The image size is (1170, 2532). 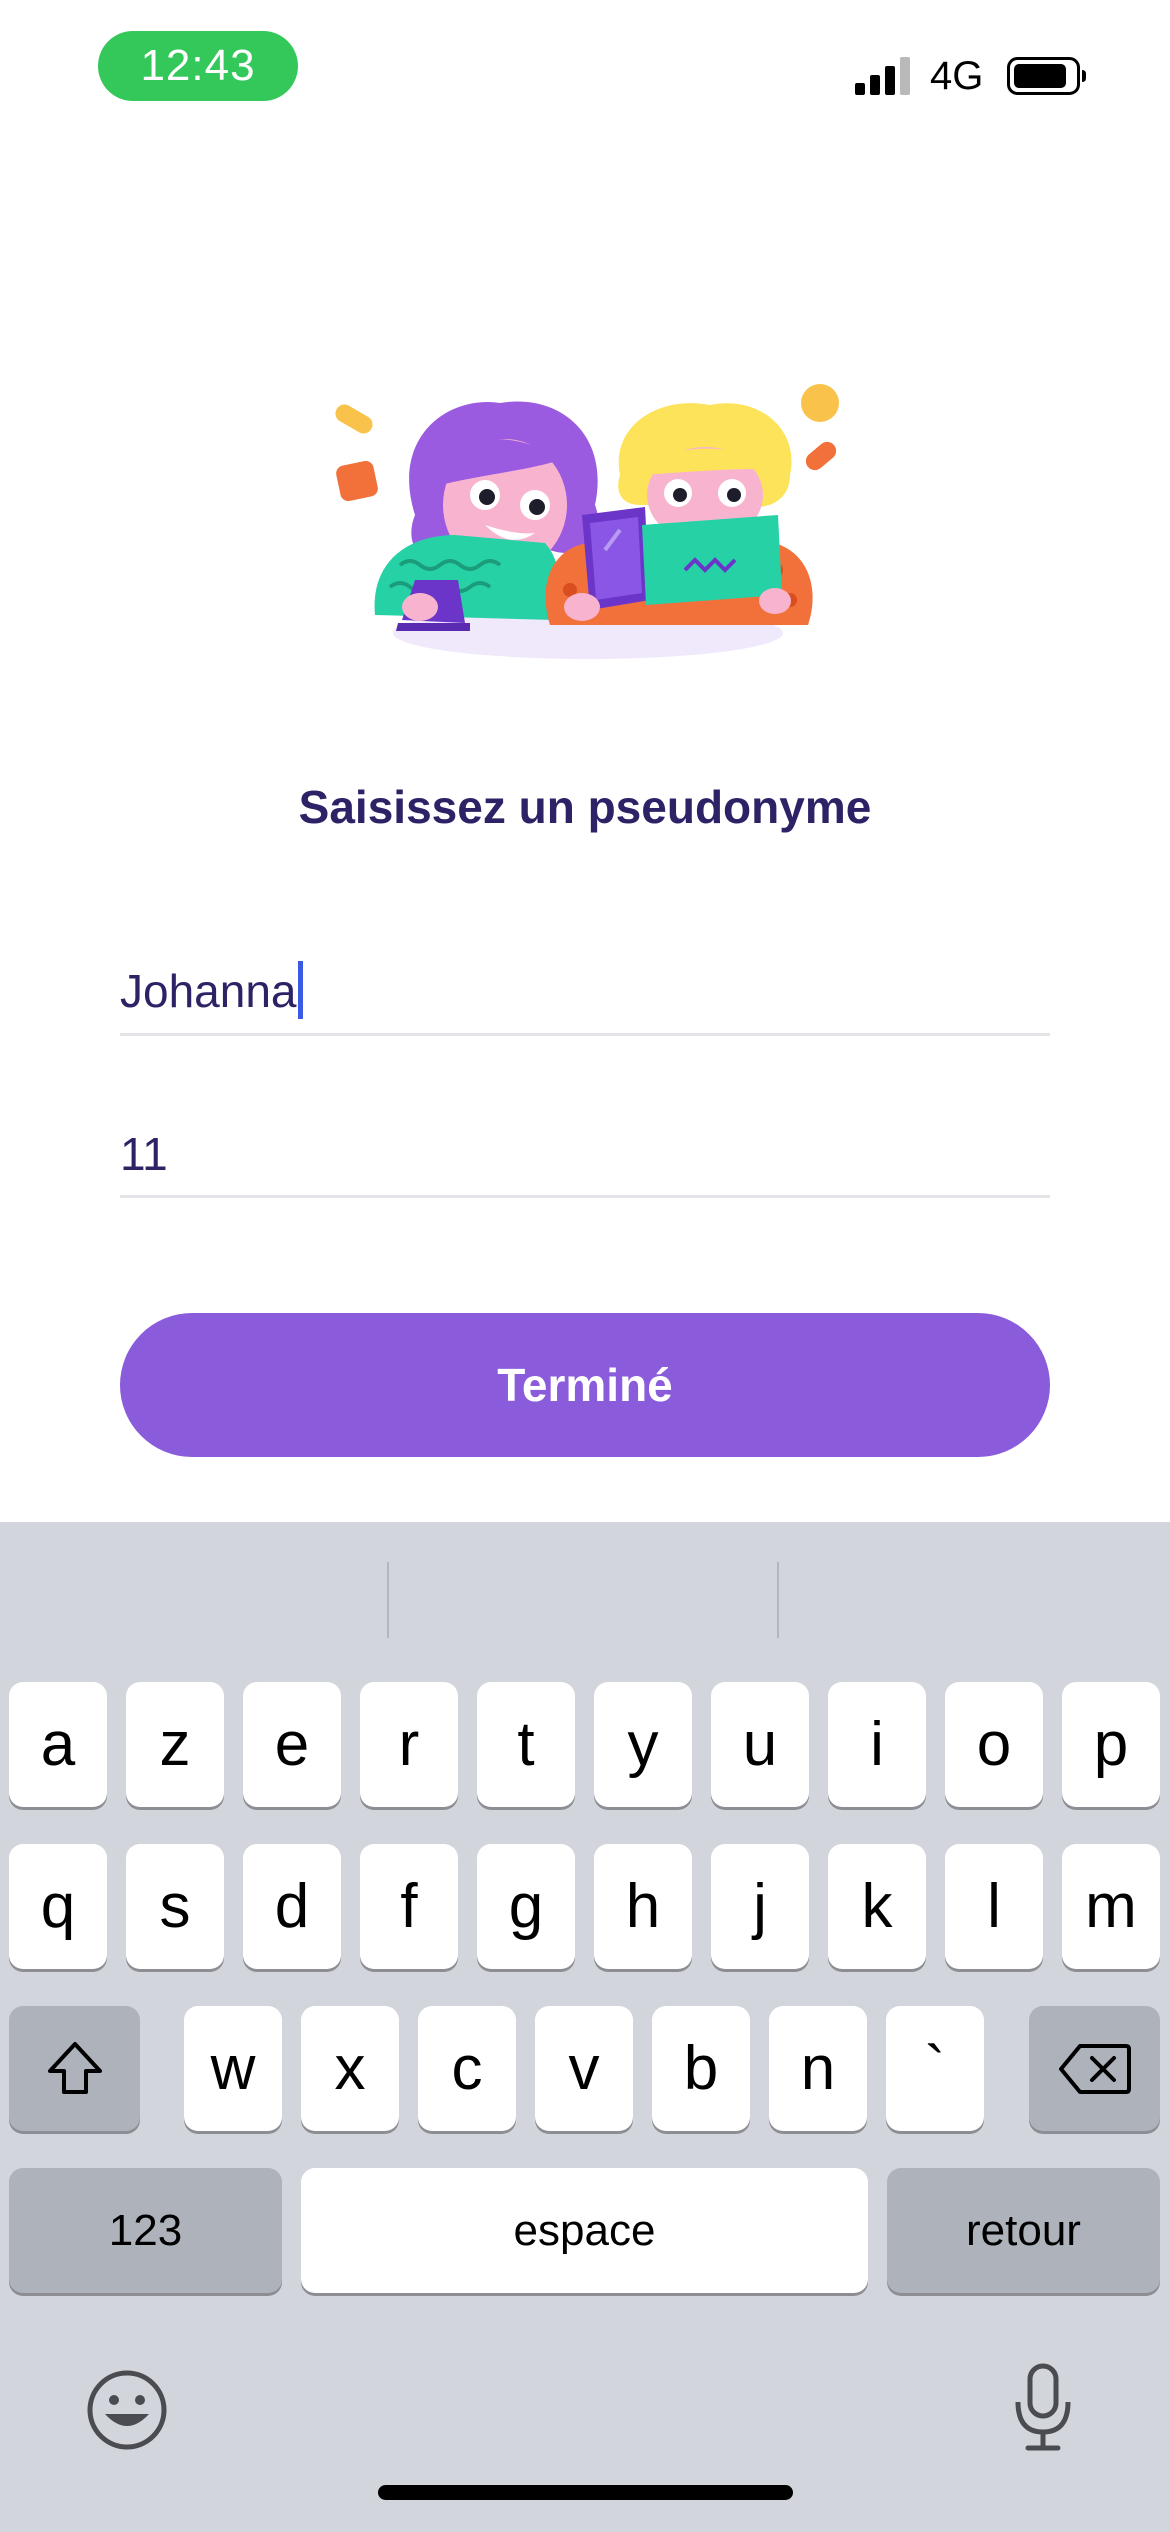 I want to click on key-u: u, so click(x=760, y=1744).